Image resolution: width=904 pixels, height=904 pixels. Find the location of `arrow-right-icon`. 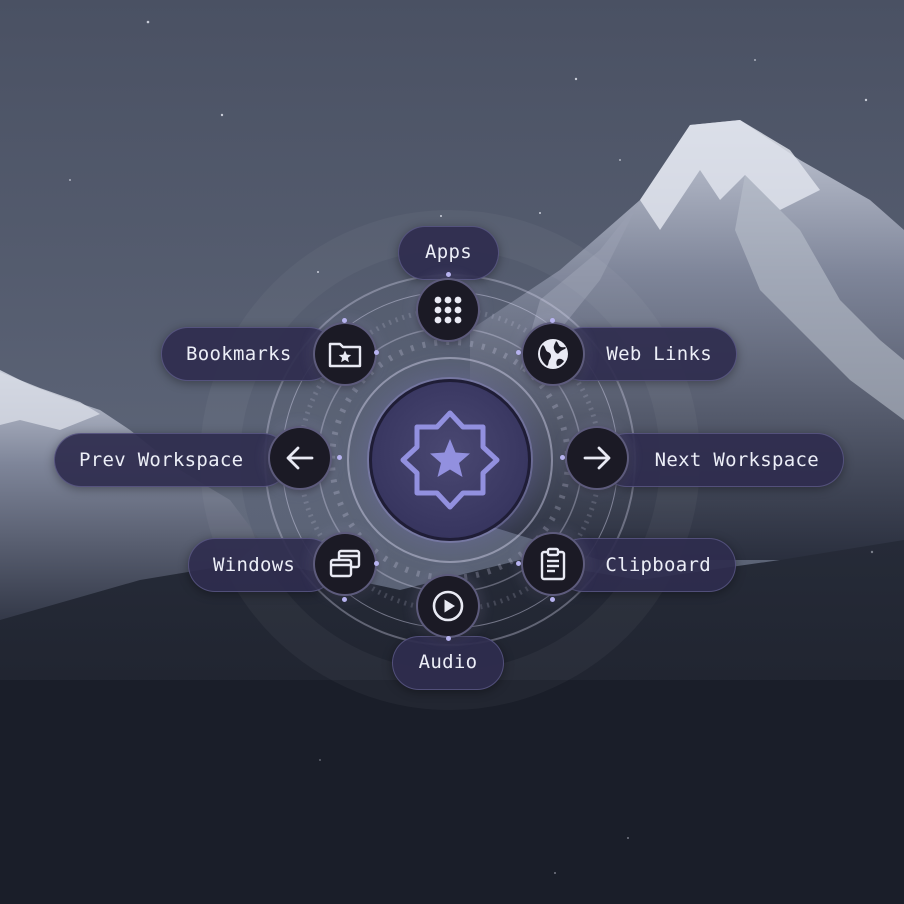

arrow-right-icon is located at coordinates (597, 458).